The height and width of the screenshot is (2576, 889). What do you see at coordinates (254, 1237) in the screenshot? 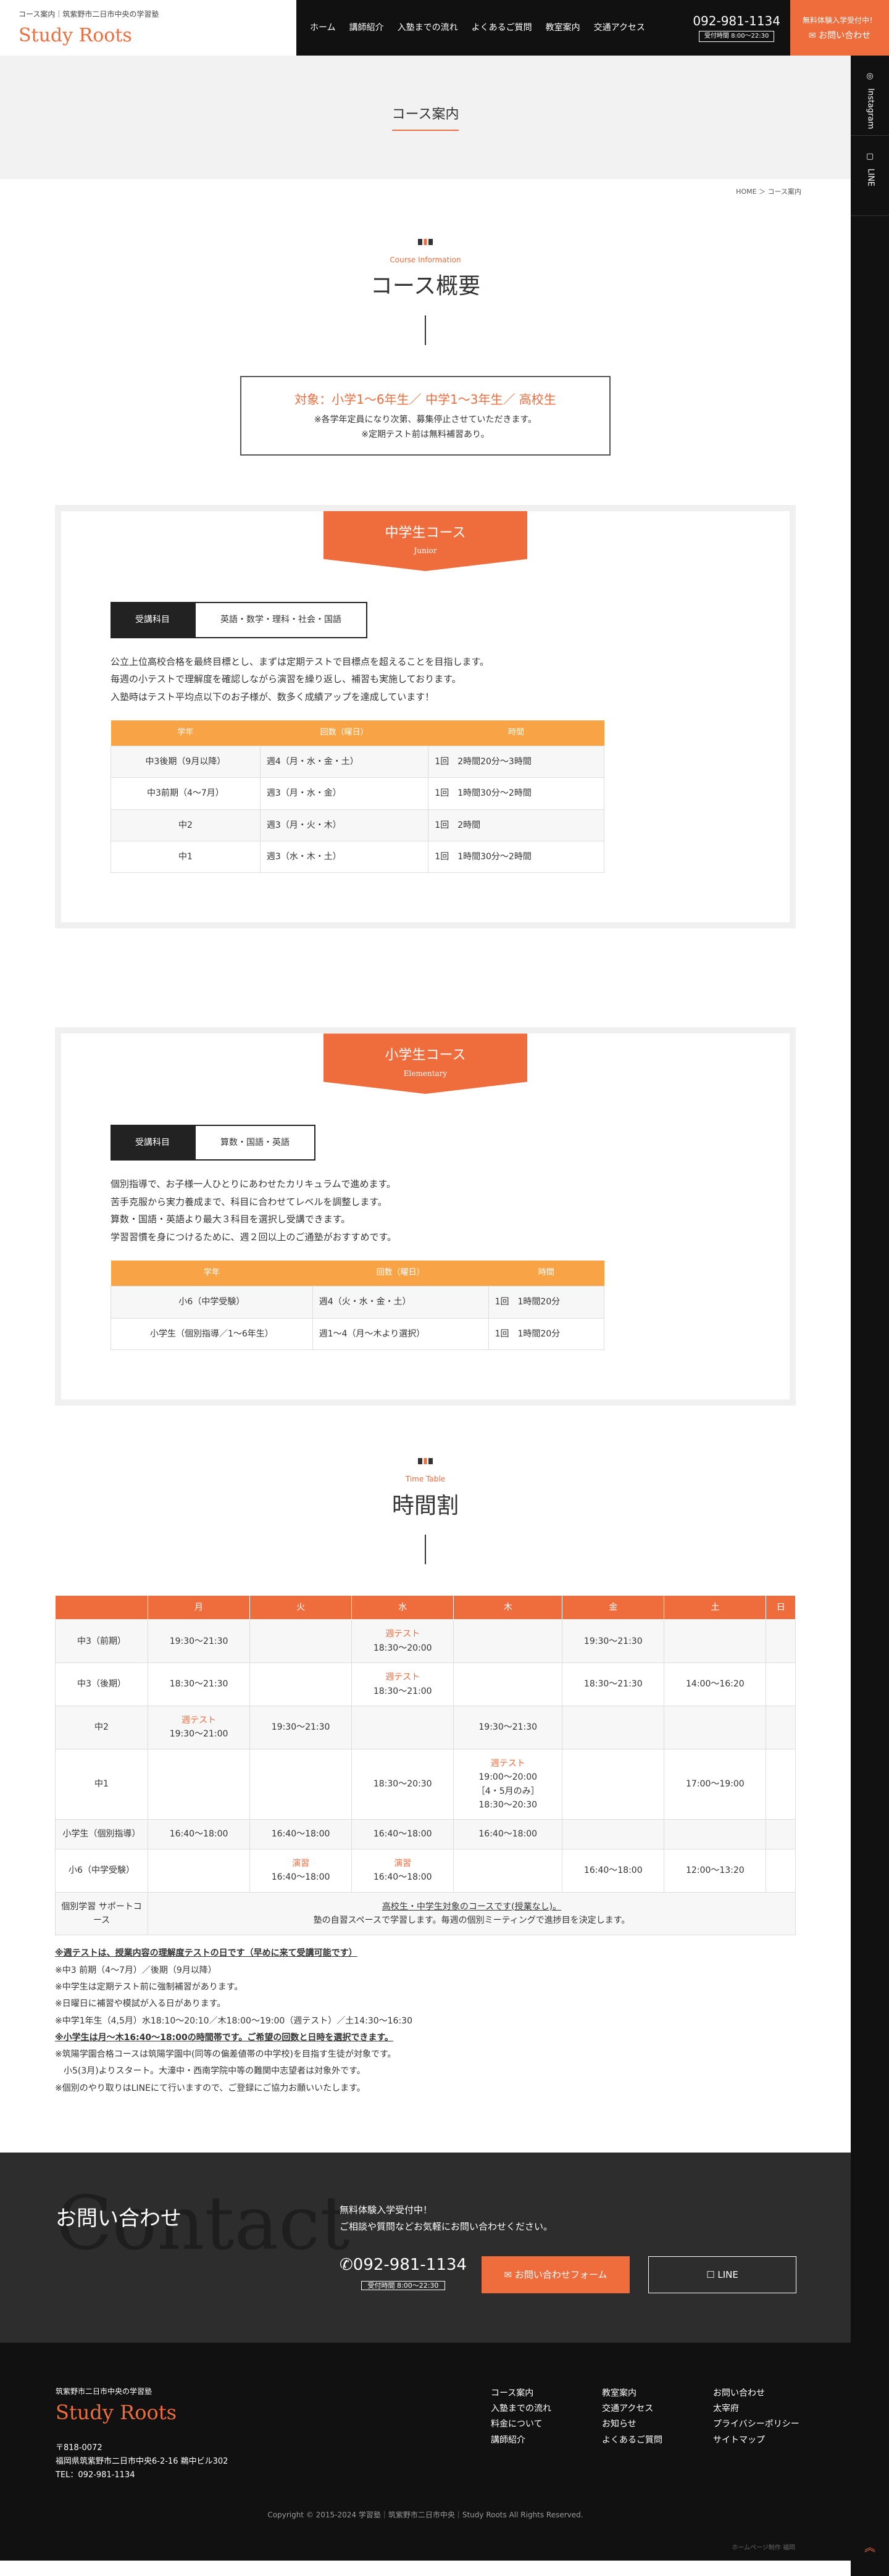
I see `desc-line: 学習習慣を身につけるために、週２回以上のご通塾がおすすめです。` at bounding box center [254, 1237].